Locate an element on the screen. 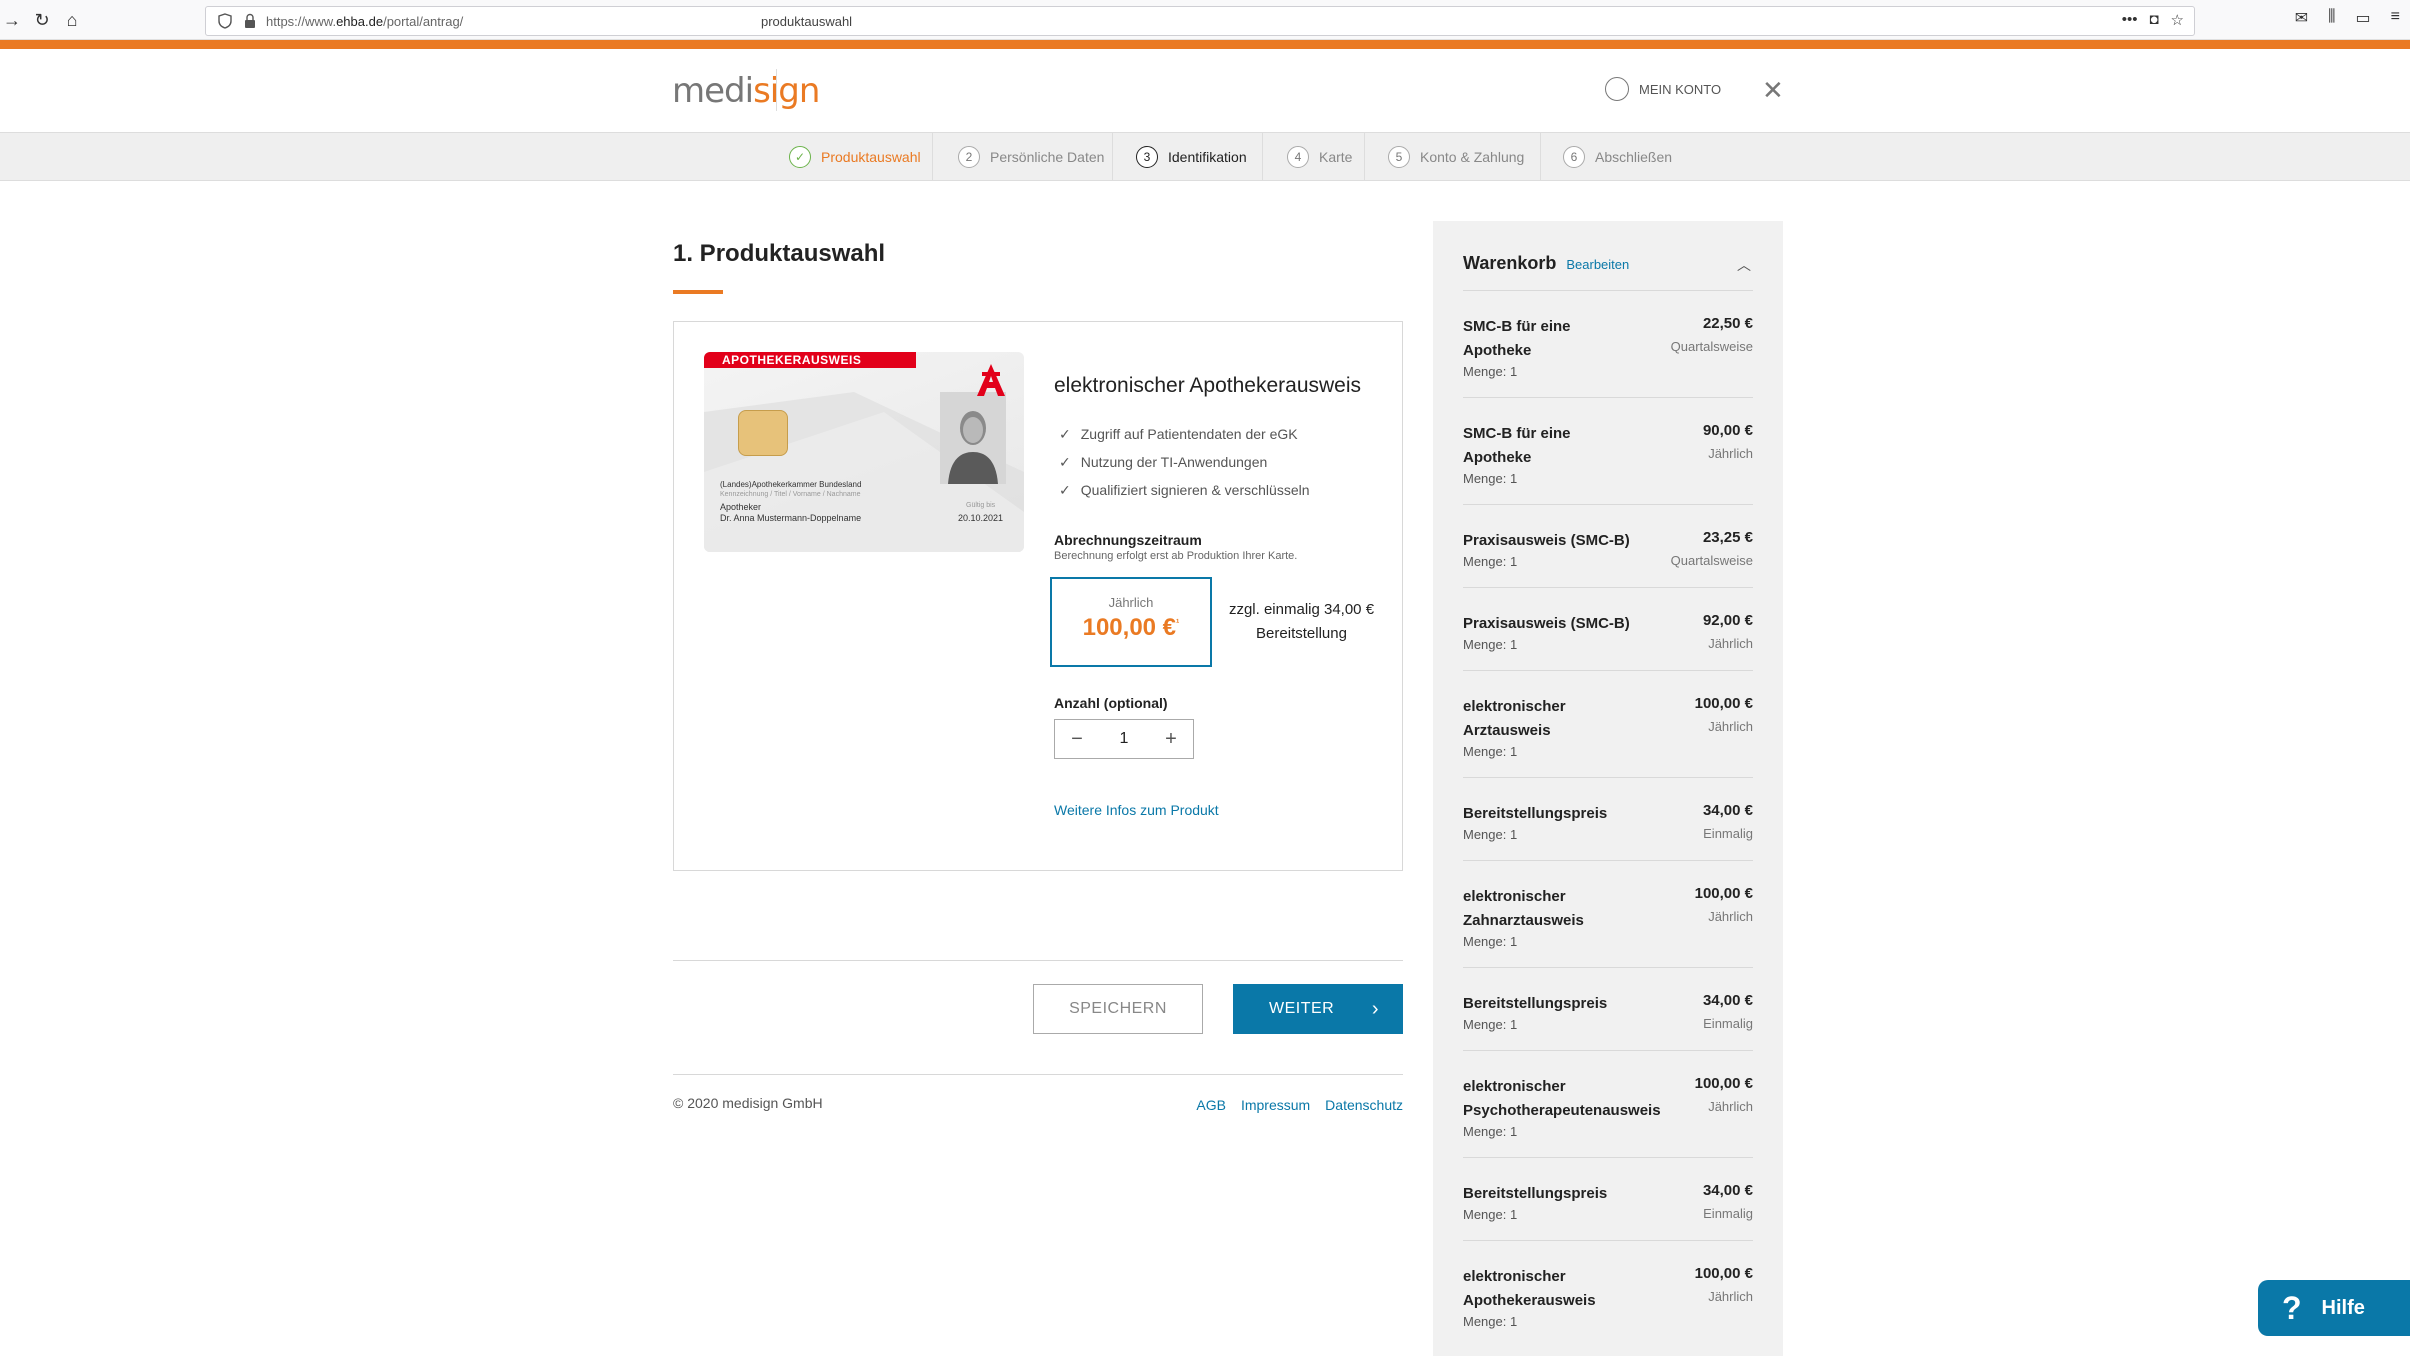 The image size is (2410, 1356). step-identifikation: 3 Identifikation is located at coordinates (1191, 156).